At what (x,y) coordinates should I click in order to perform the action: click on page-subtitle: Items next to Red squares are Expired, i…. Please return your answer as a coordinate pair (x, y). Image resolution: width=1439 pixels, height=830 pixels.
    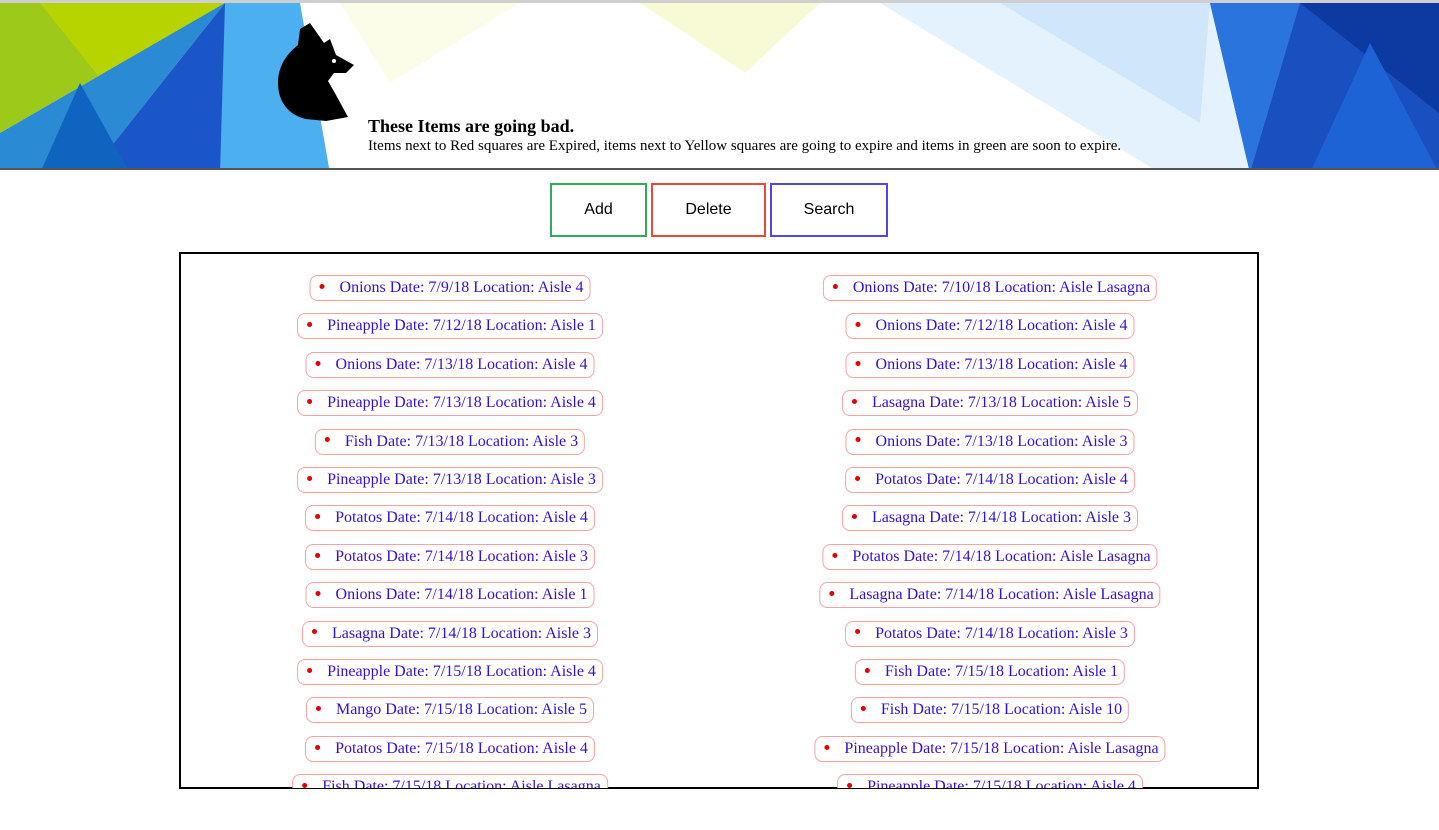
    Looking at the image, I should click on (745, 146).